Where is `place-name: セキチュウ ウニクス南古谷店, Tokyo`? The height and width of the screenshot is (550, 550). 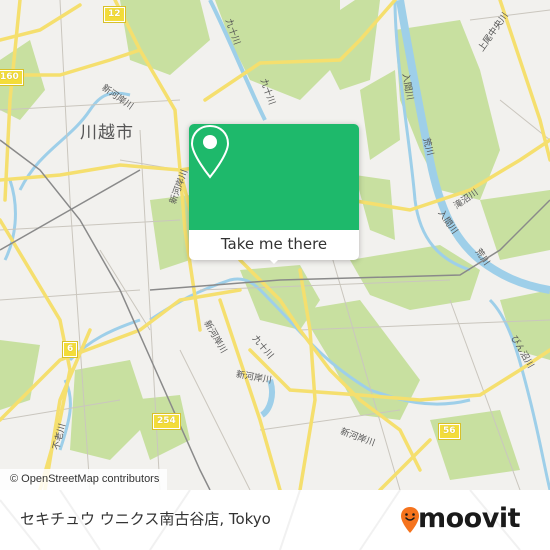
place-name: セキチュウ ウニクス南古谷店, Tokyo is located at coordinates (145, 519).